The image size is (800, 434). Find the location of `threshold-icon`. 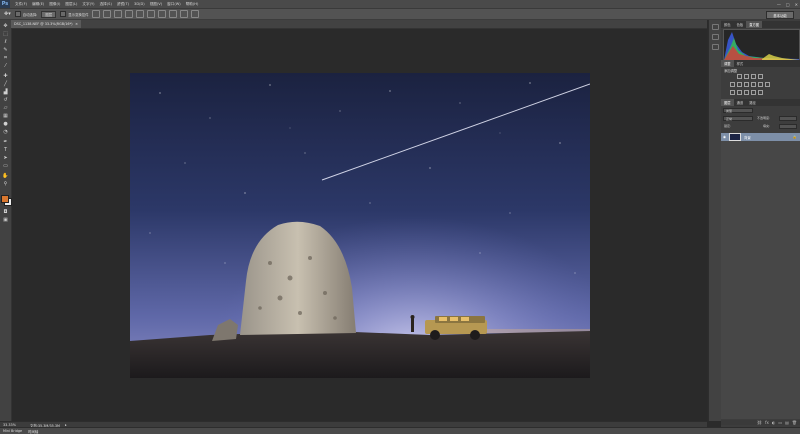

threshold-icon is located at coordinates (746, 92).